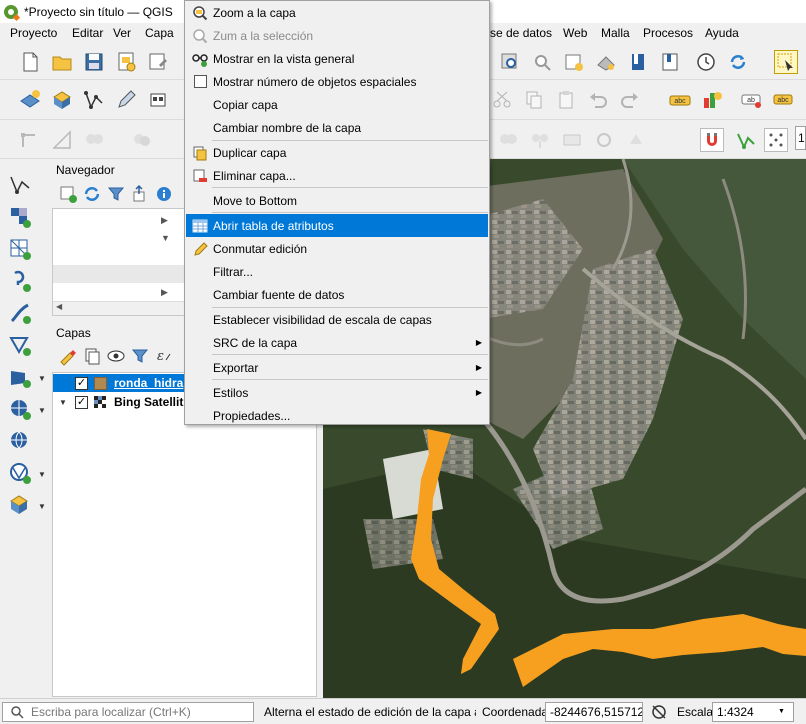 This screenshot has height=724, width=806. I want to click on toggle-extents-icon, so click(659, 712).